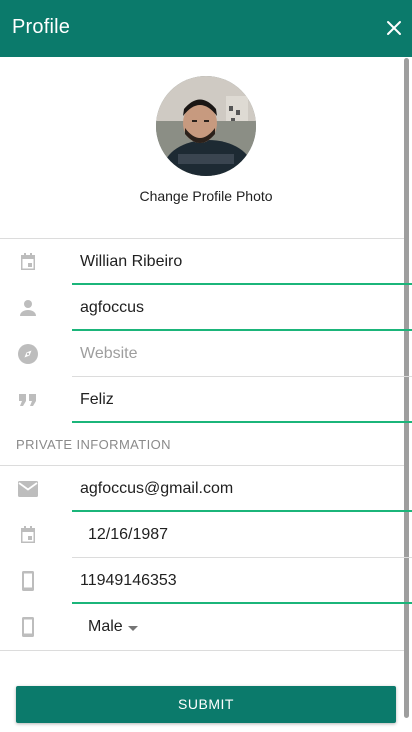 The width and height of the screenshot is (412, 732). What do you see at coordinates (206, 126) in the screenshot?
I see `avatar` at bounding box center [206, 126].